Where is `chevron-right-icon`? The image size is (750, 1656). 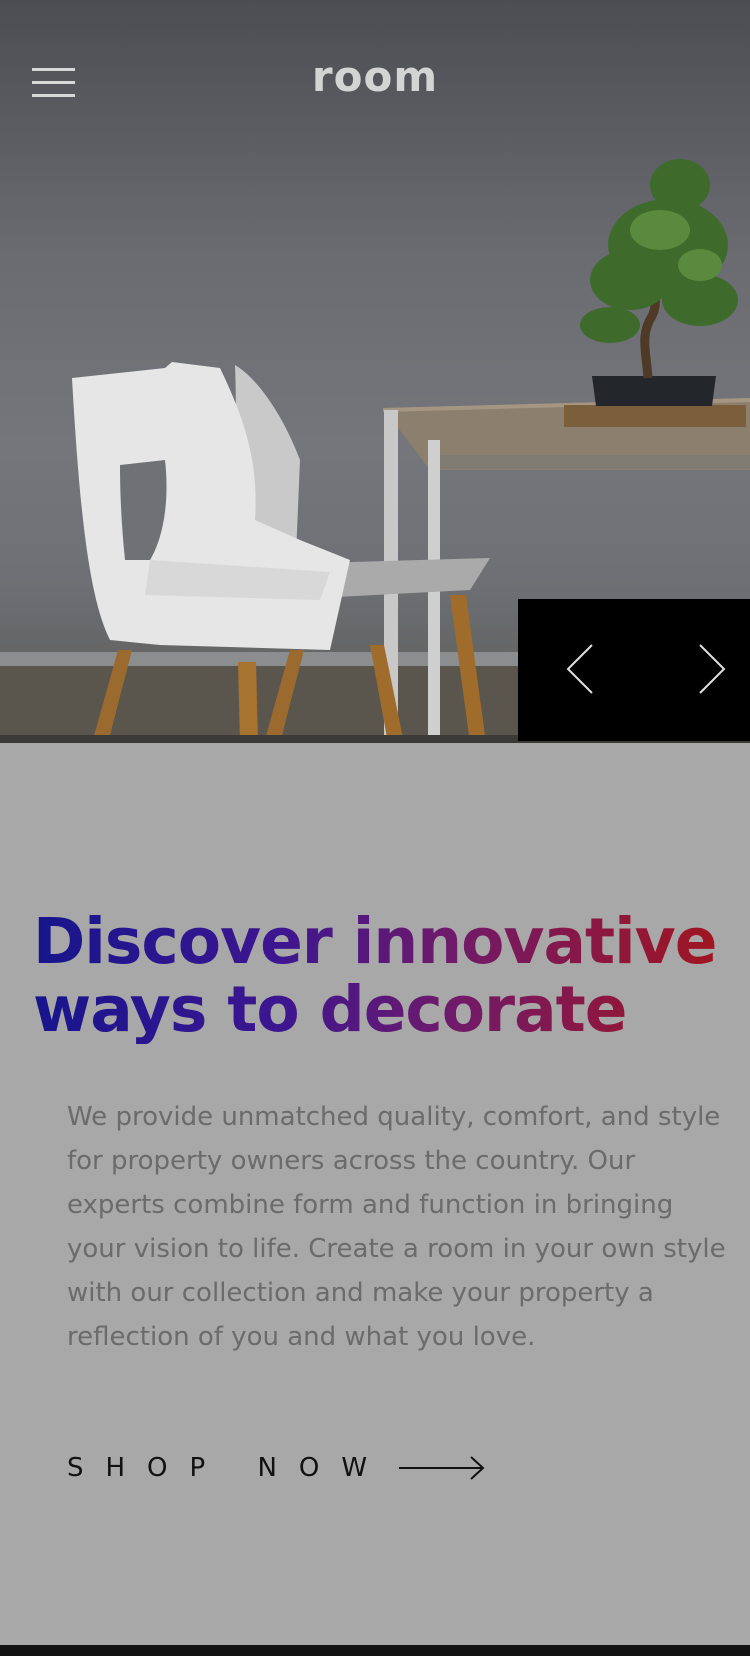 chevron-right-icon is located at coordinates (712, 669).